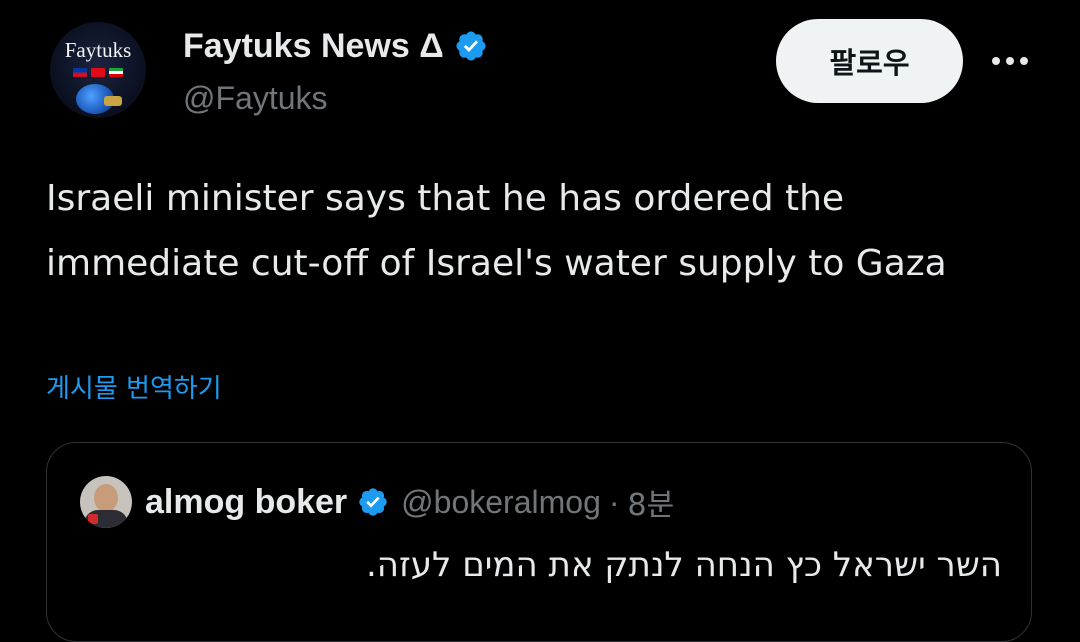 Image resolution: width=1080 pixels, height=642 pixels. Describe the element at coordinates (651, 502) in the screenshot. I see `quote-timestamp: 8분` at that location.